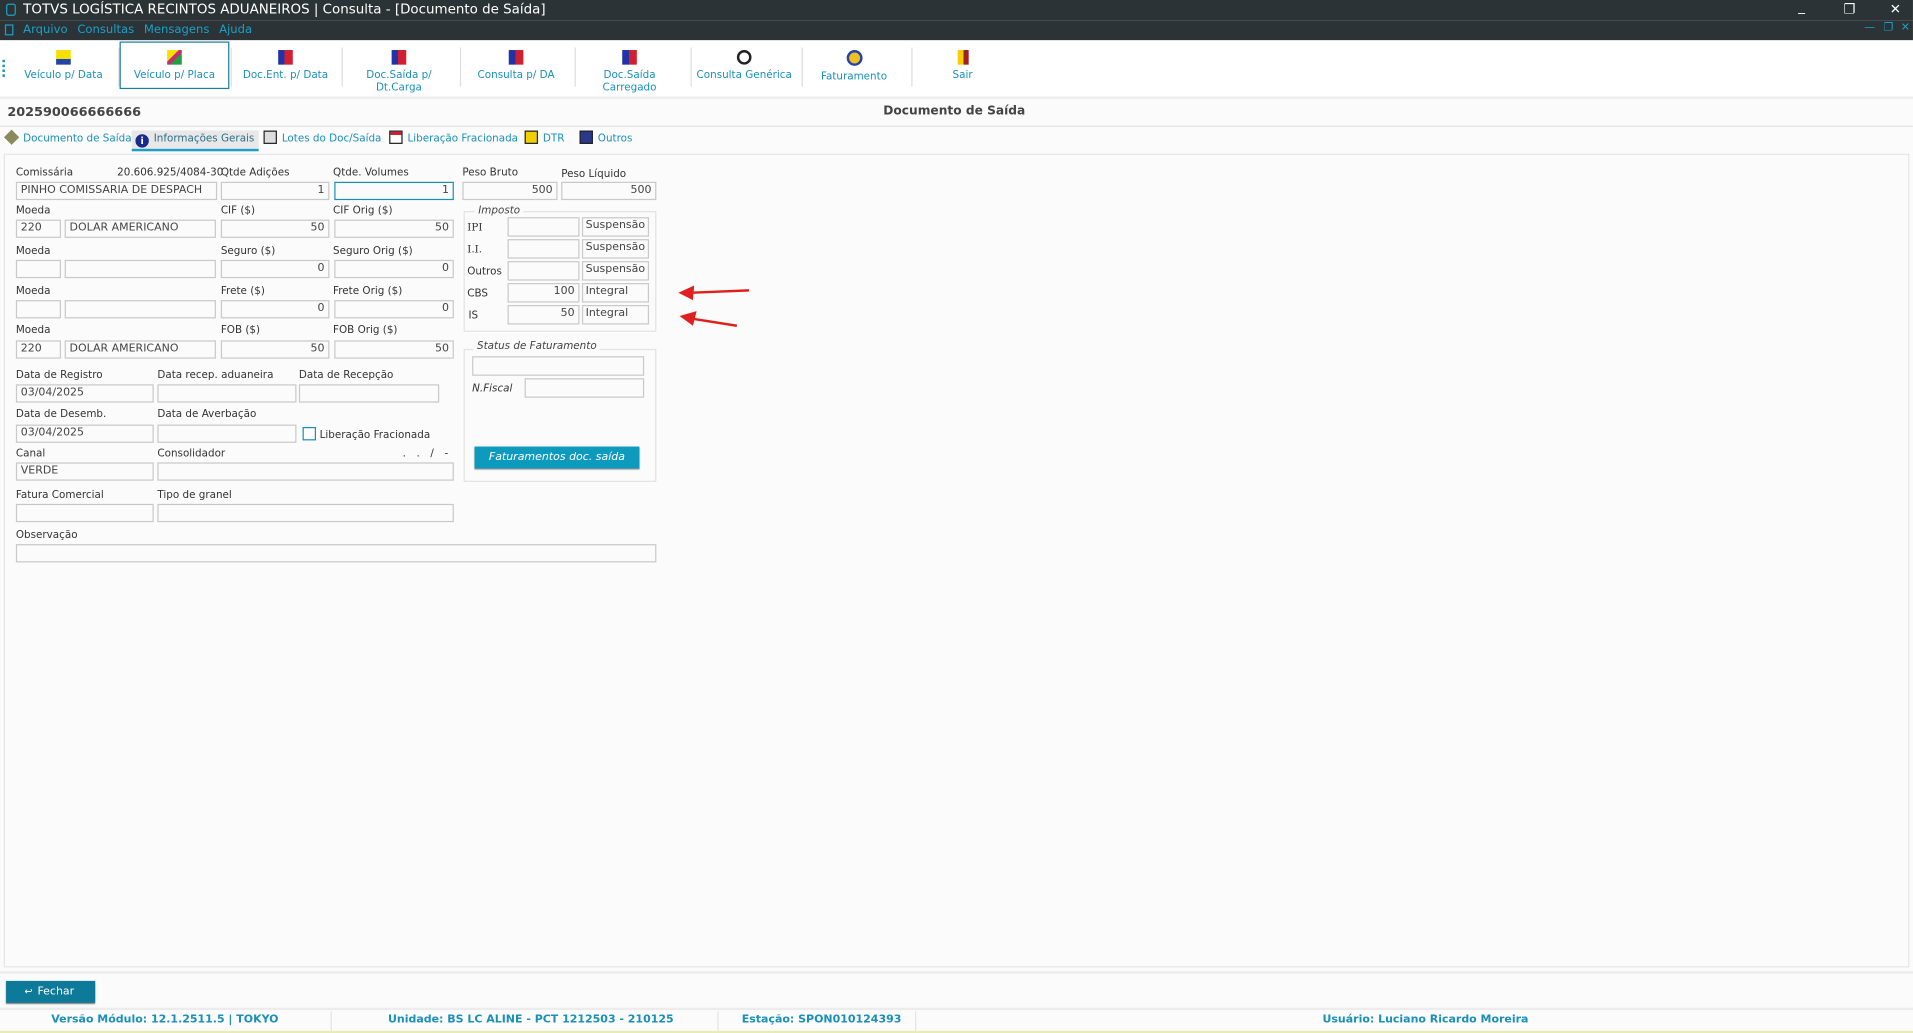  I want to click on frete-orig-field: 0, so click(394, 309).